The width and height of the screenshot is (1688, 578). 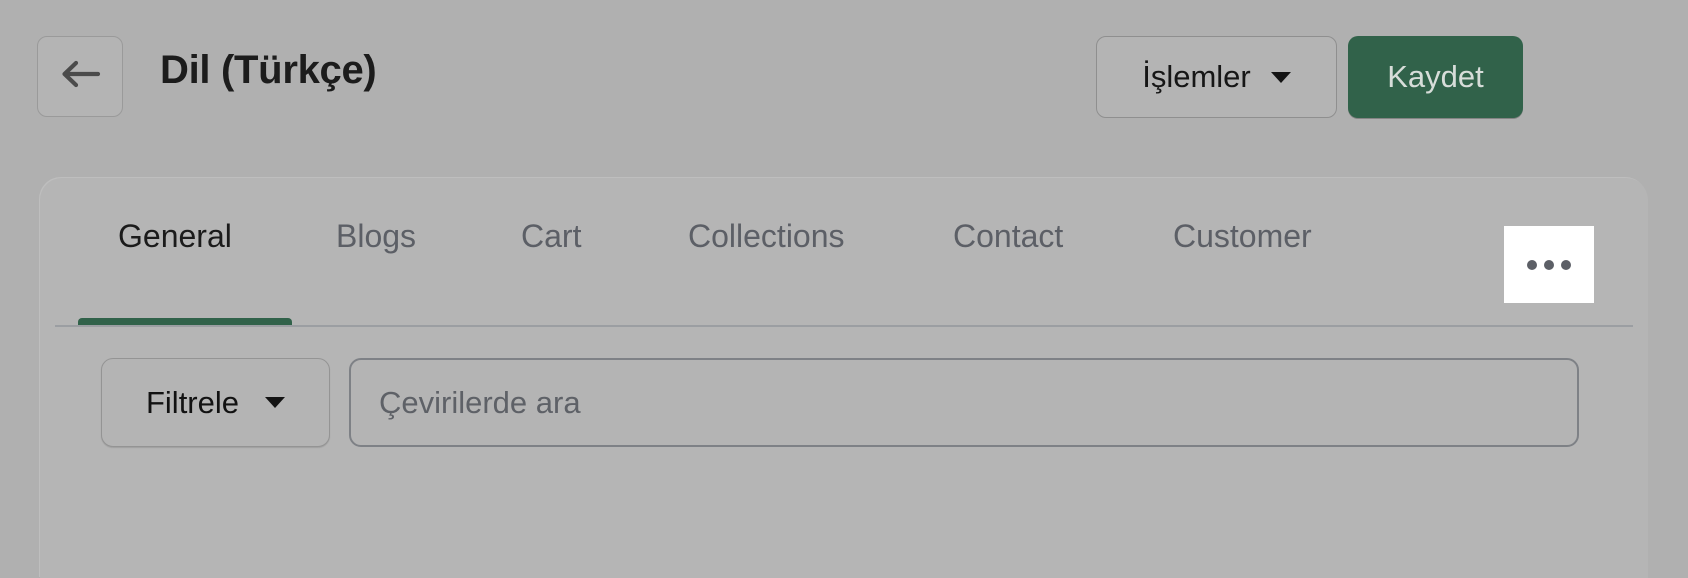 I want to click on filter-button: Filtrele, so click(x=215, y=402).